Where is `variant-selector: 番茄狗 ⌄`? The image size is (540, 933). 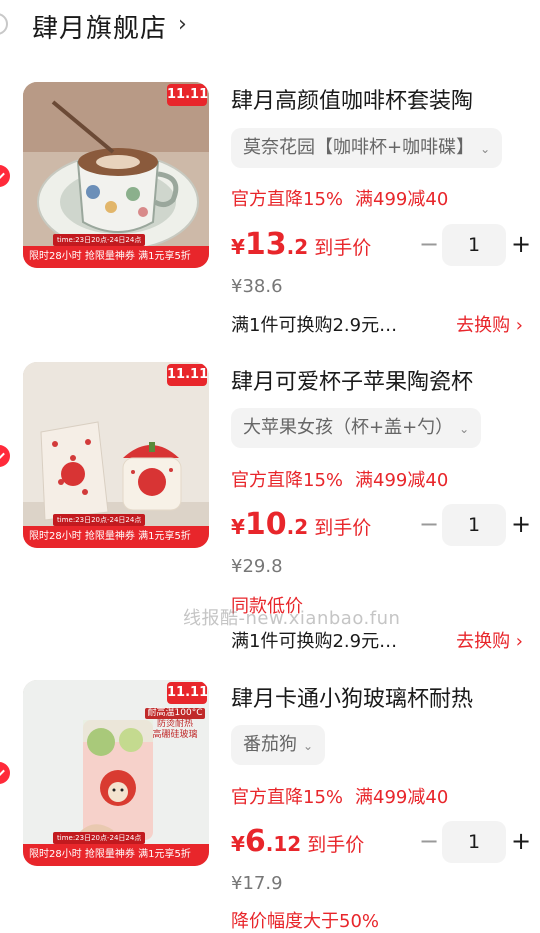
variant-selector: 番茄狗 ⌄ is located at coordinates (278, 745).